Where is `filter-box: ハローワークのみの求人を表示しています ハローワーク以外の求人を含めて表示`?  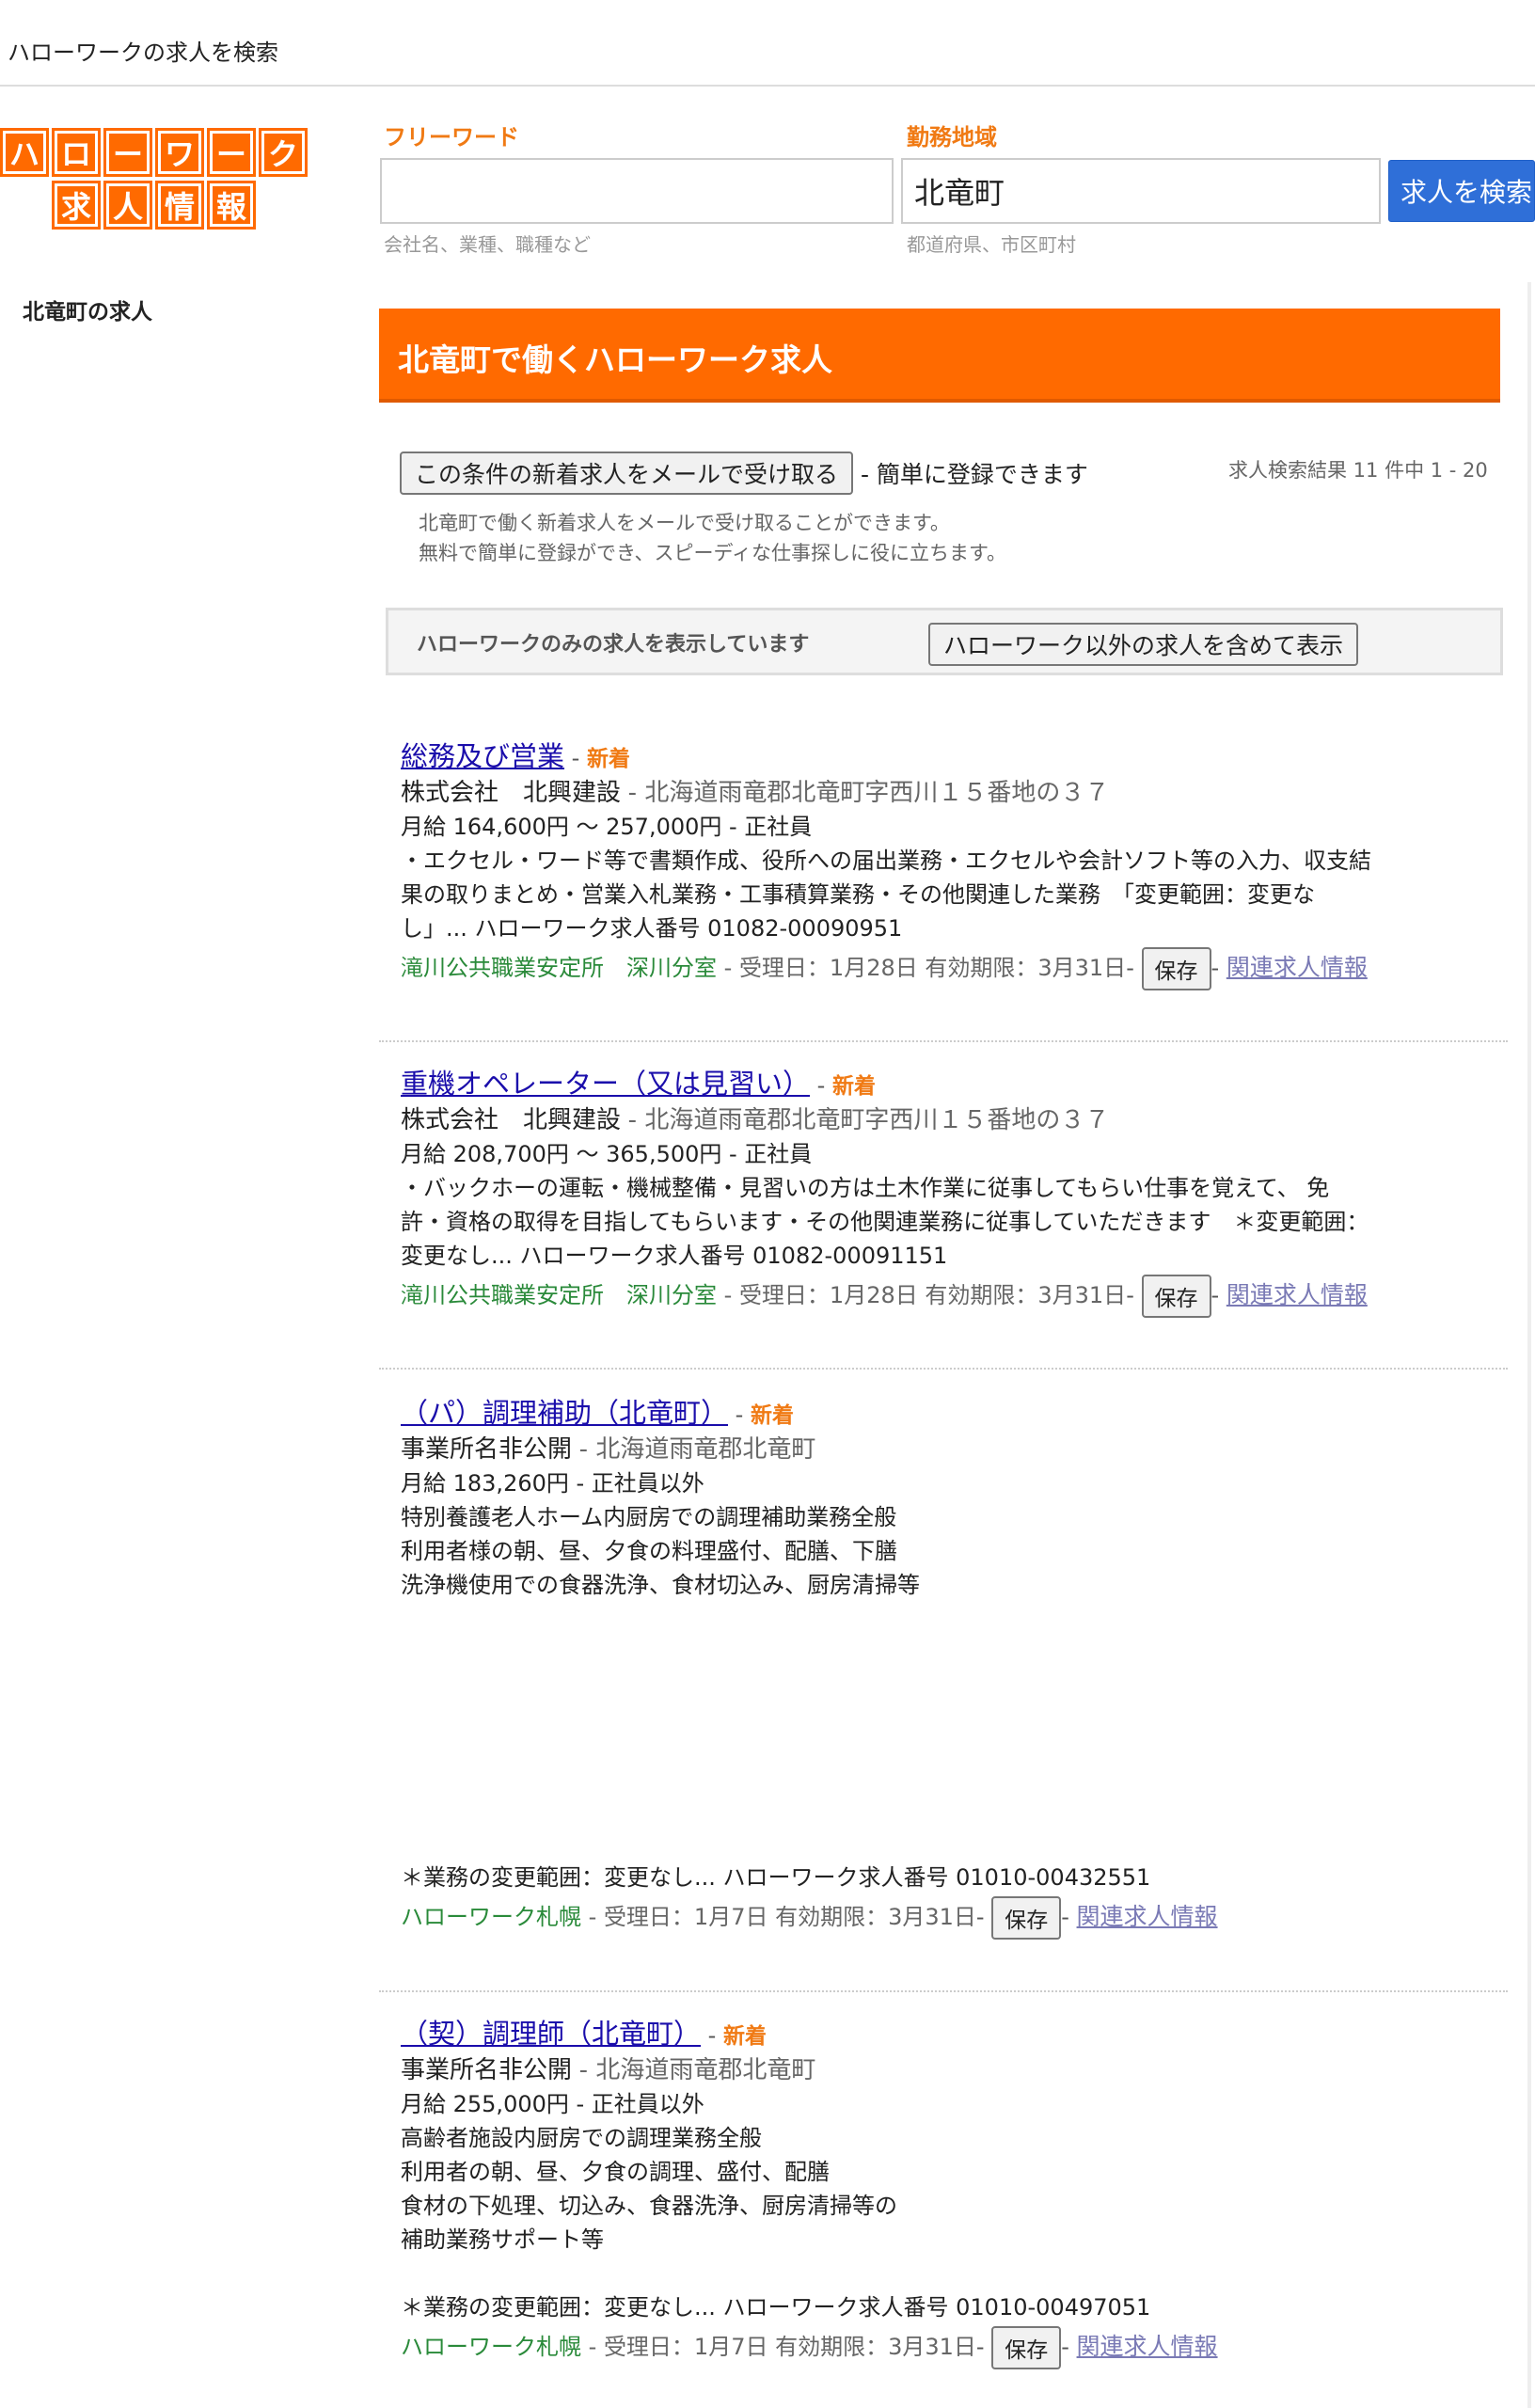 filter-box: ハローワークのみの求人を表示しています ハローワーク以外の求人を含めて表示 is located at coordinates (944, 641).